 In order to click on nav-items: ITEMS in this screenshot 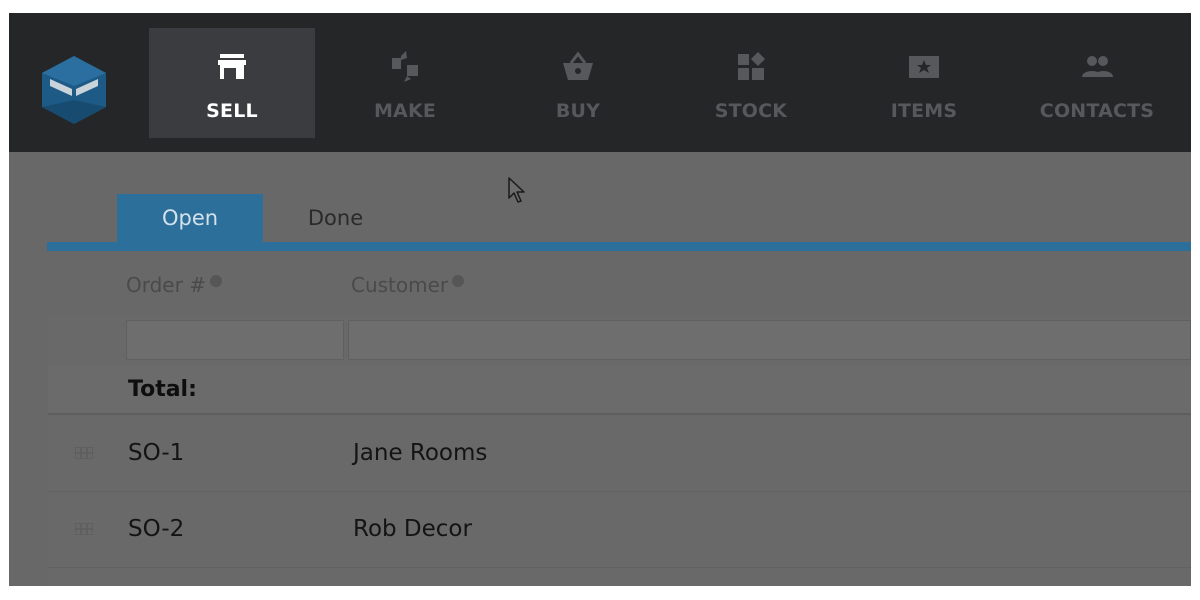, I will do `click(924, 83)`.